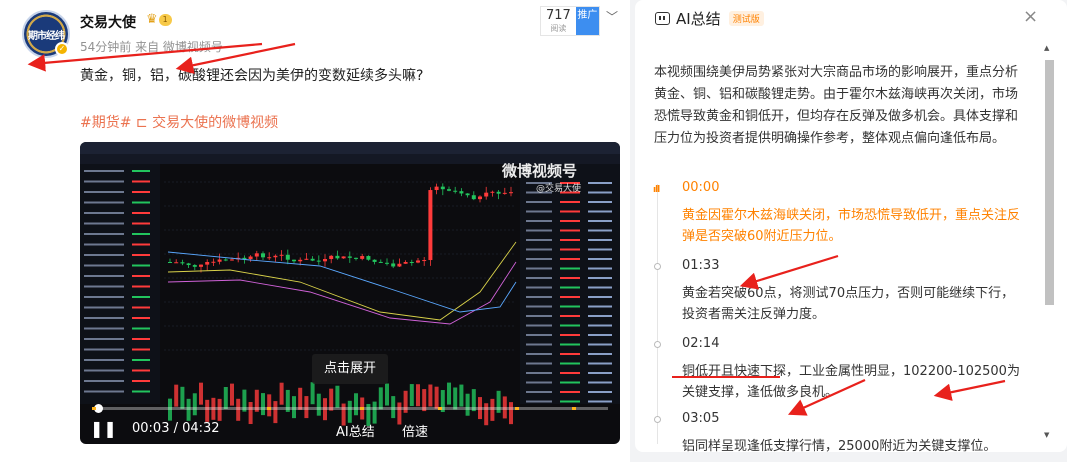  Describe the element at coordinates (559, 189) in the screenshot. I see `watermark-sub: @交易大使` at that location.